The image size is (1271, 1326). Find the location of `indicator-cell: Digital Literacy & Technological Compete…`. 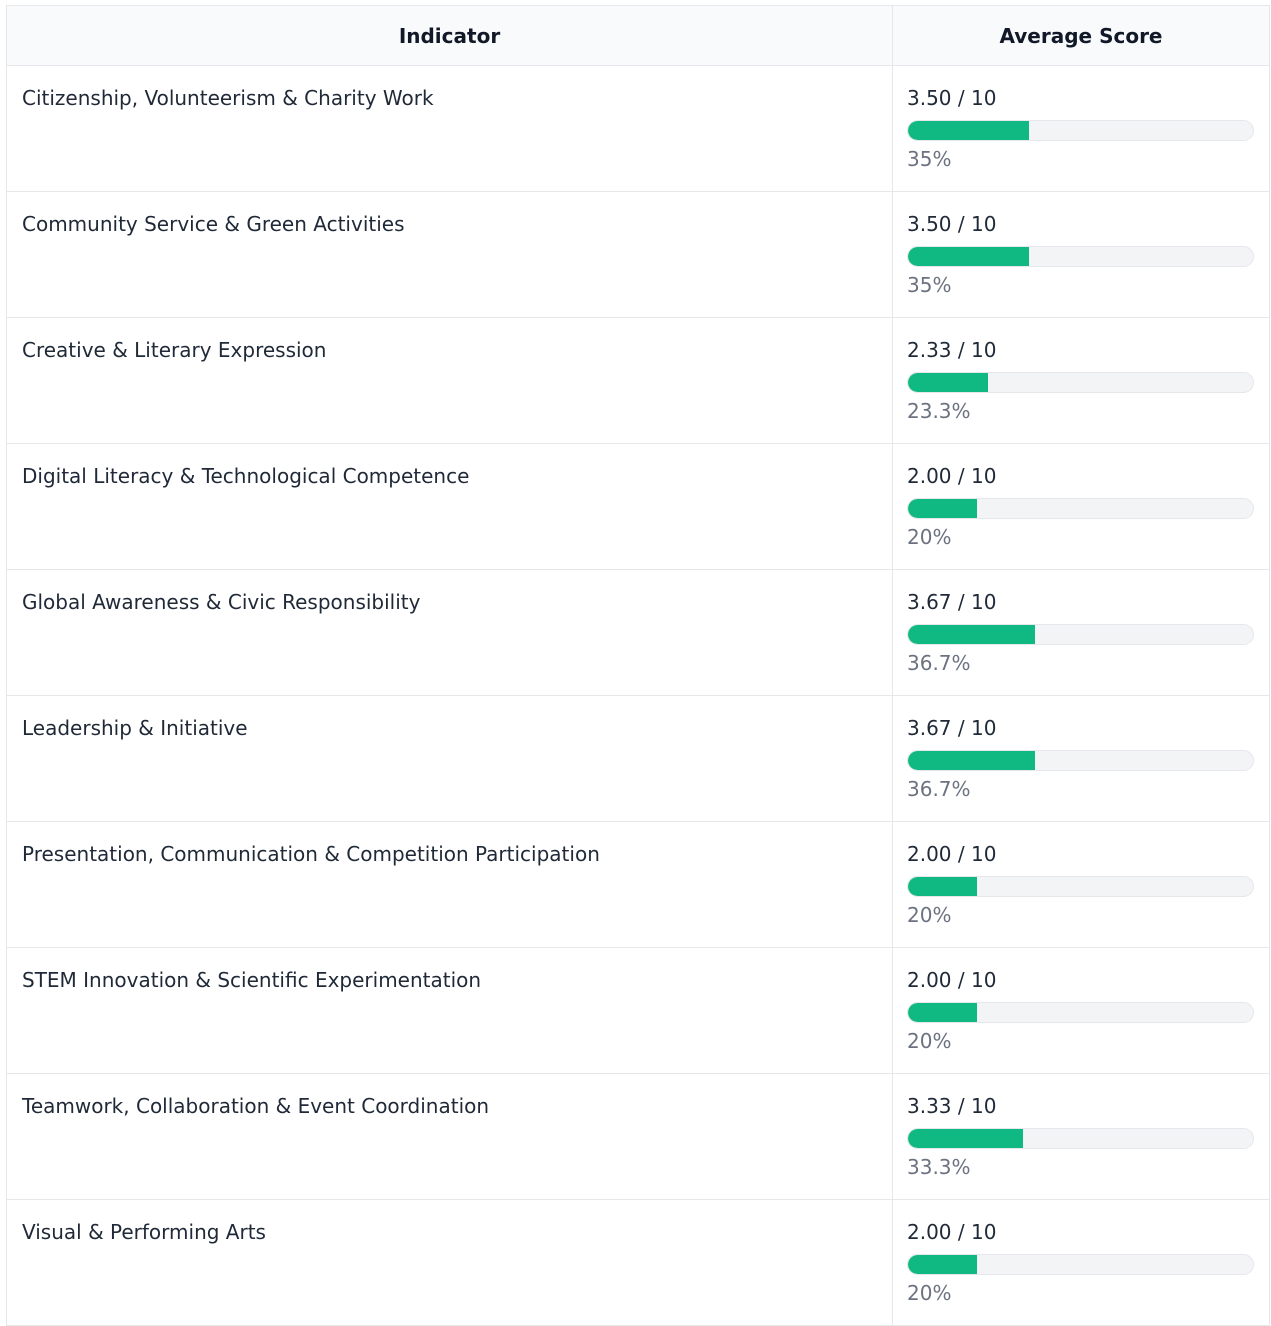

indicator-cell: Digital Literacy & Technological Compete… is located at coordinates (449, 506).